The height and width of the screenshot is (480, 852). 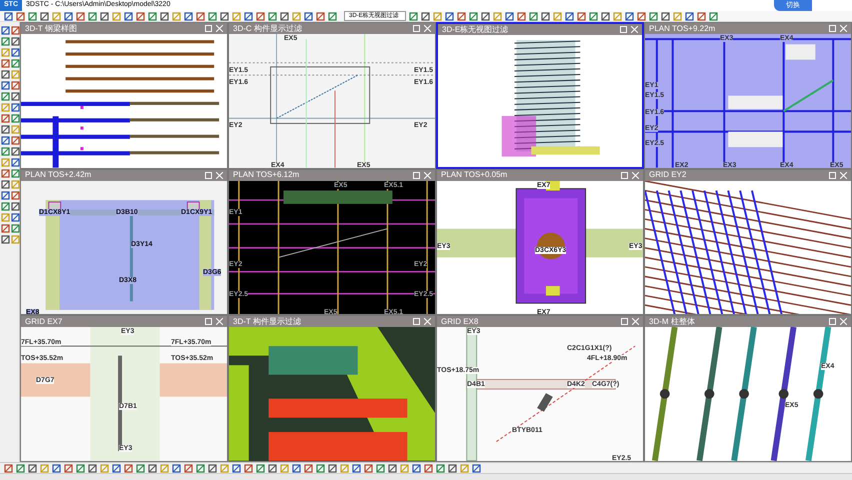 What do you see at coordinates (540, 95) in the screenshot?
I see `viewport-panel: 3D-E栋无视图过滤` at bounding box center [540, 95].